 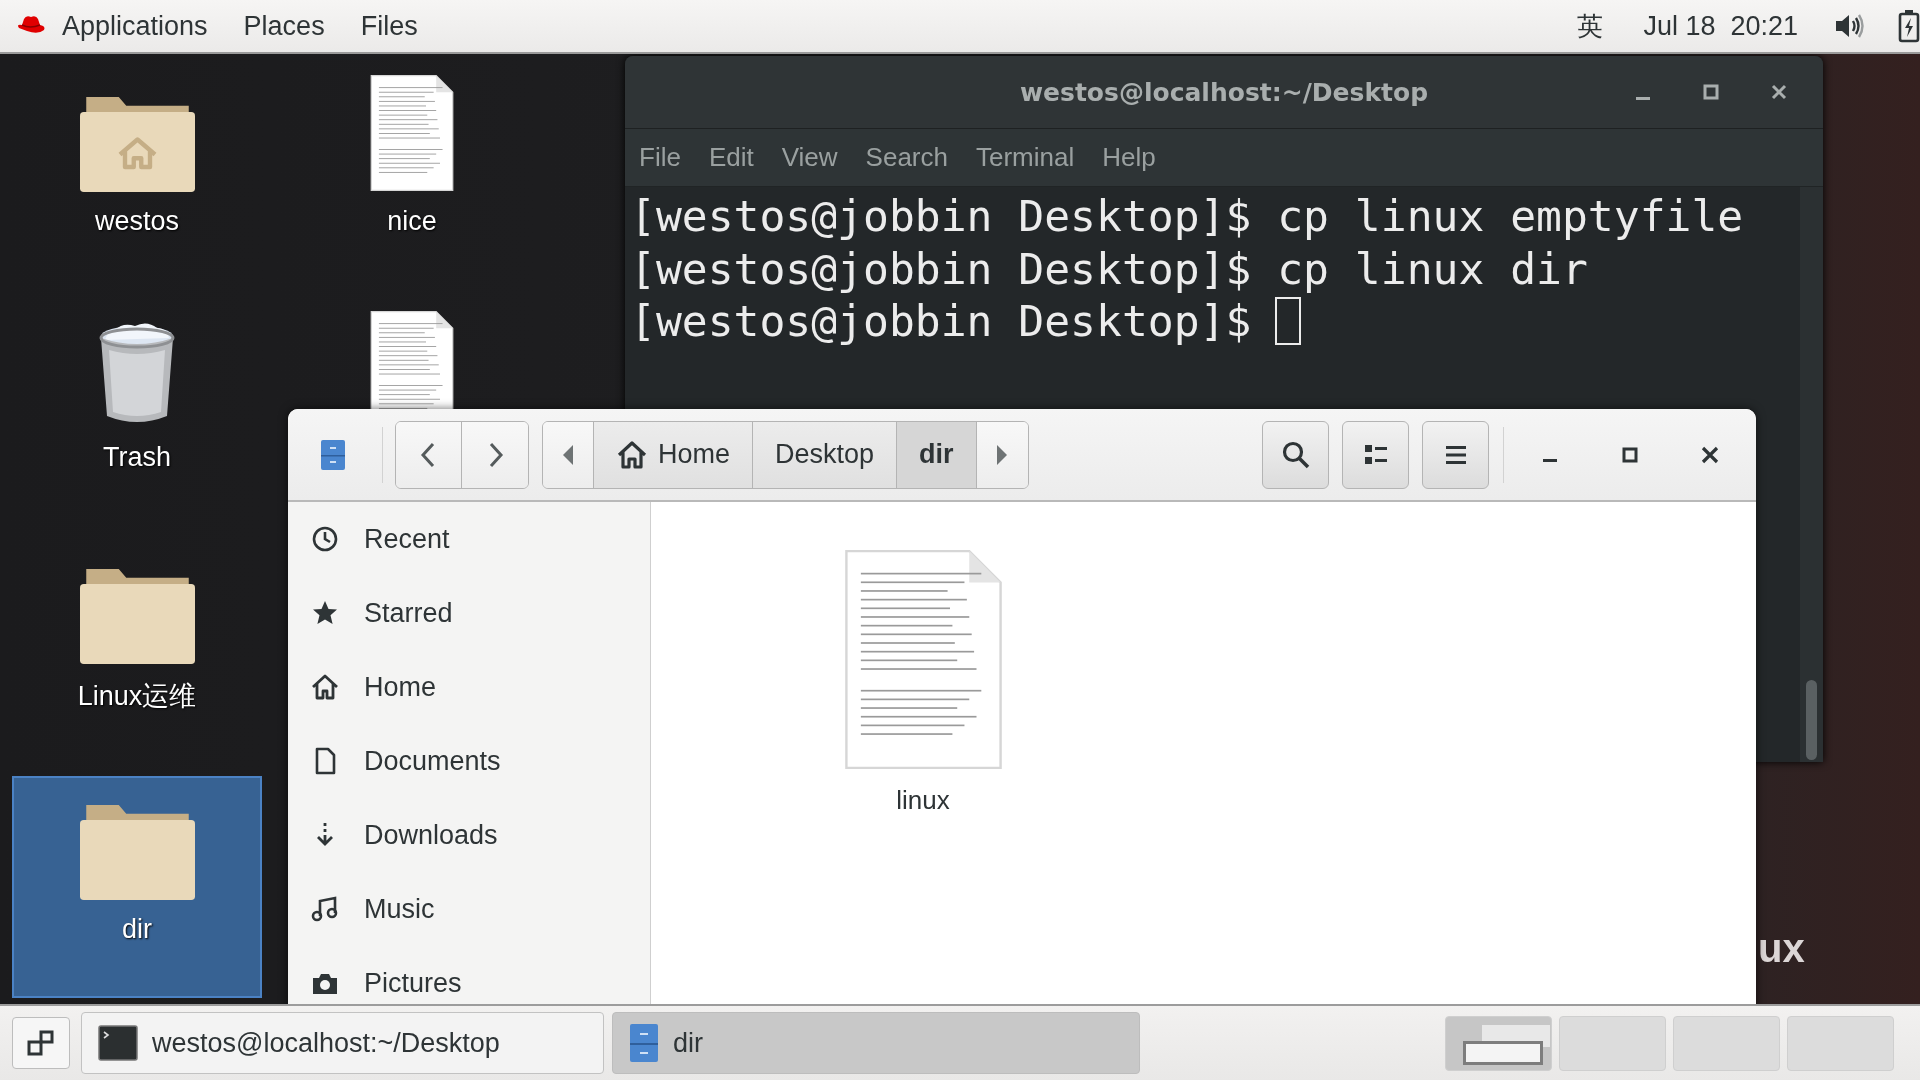 I want to click on sidebar-item: Starred, so click(x=408, y=613).